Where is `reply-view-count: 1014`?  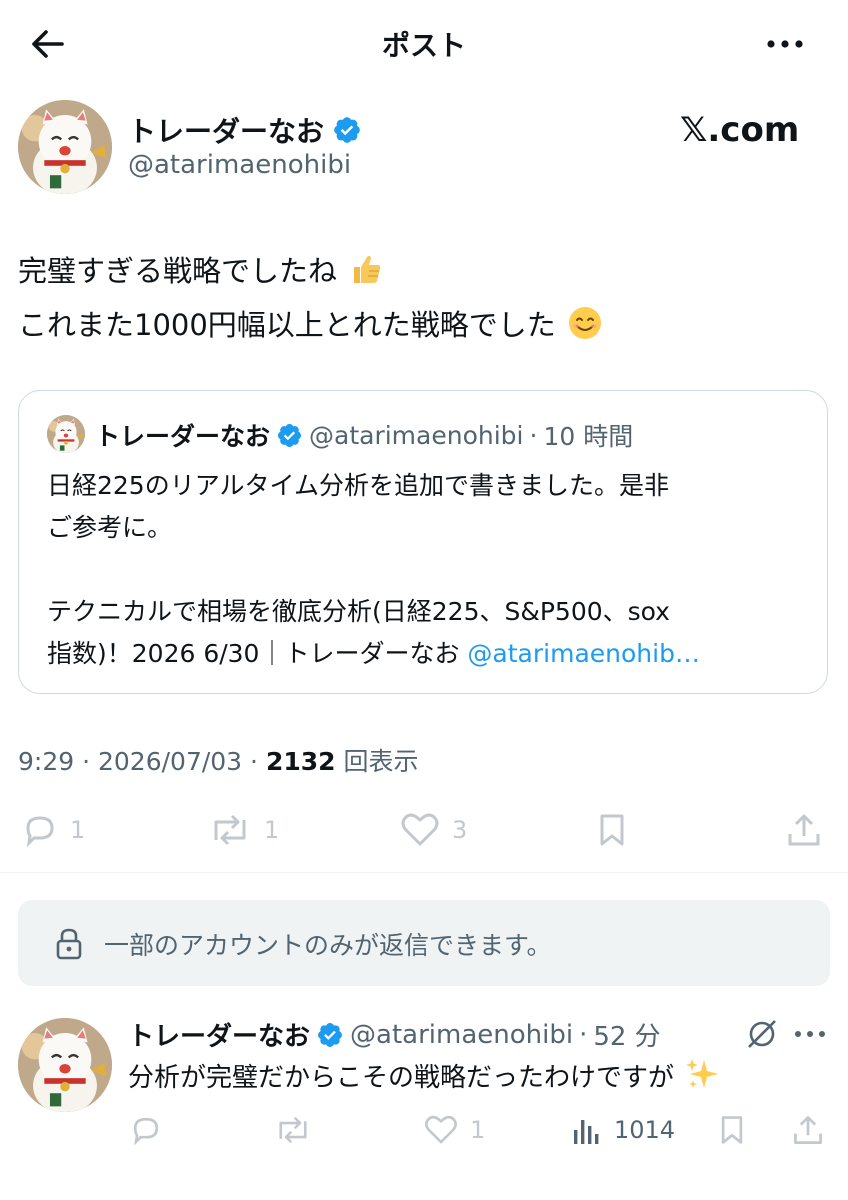 reply-view-count: 1014 is located at coordinates (645, 1130).